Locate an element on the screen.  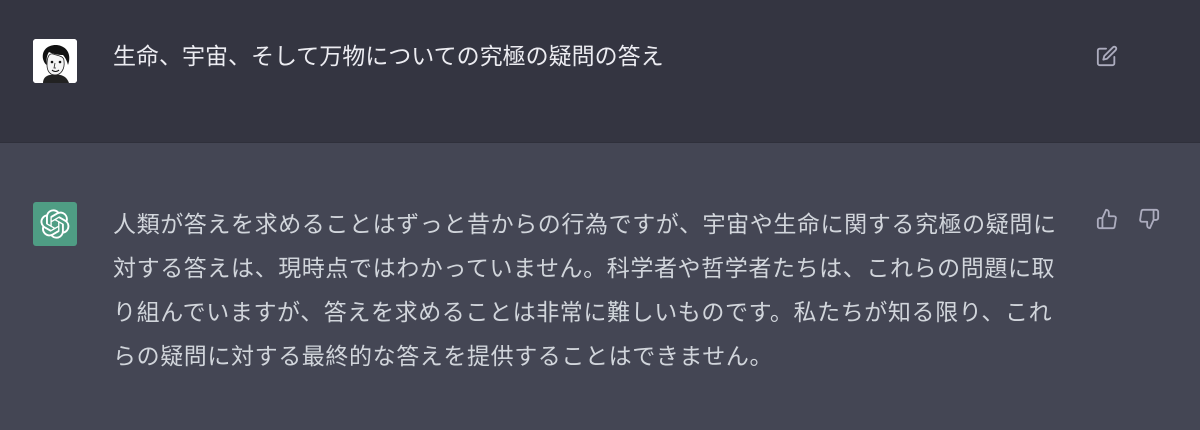
thumbs-up-button is located at coordinates (1107, 219).